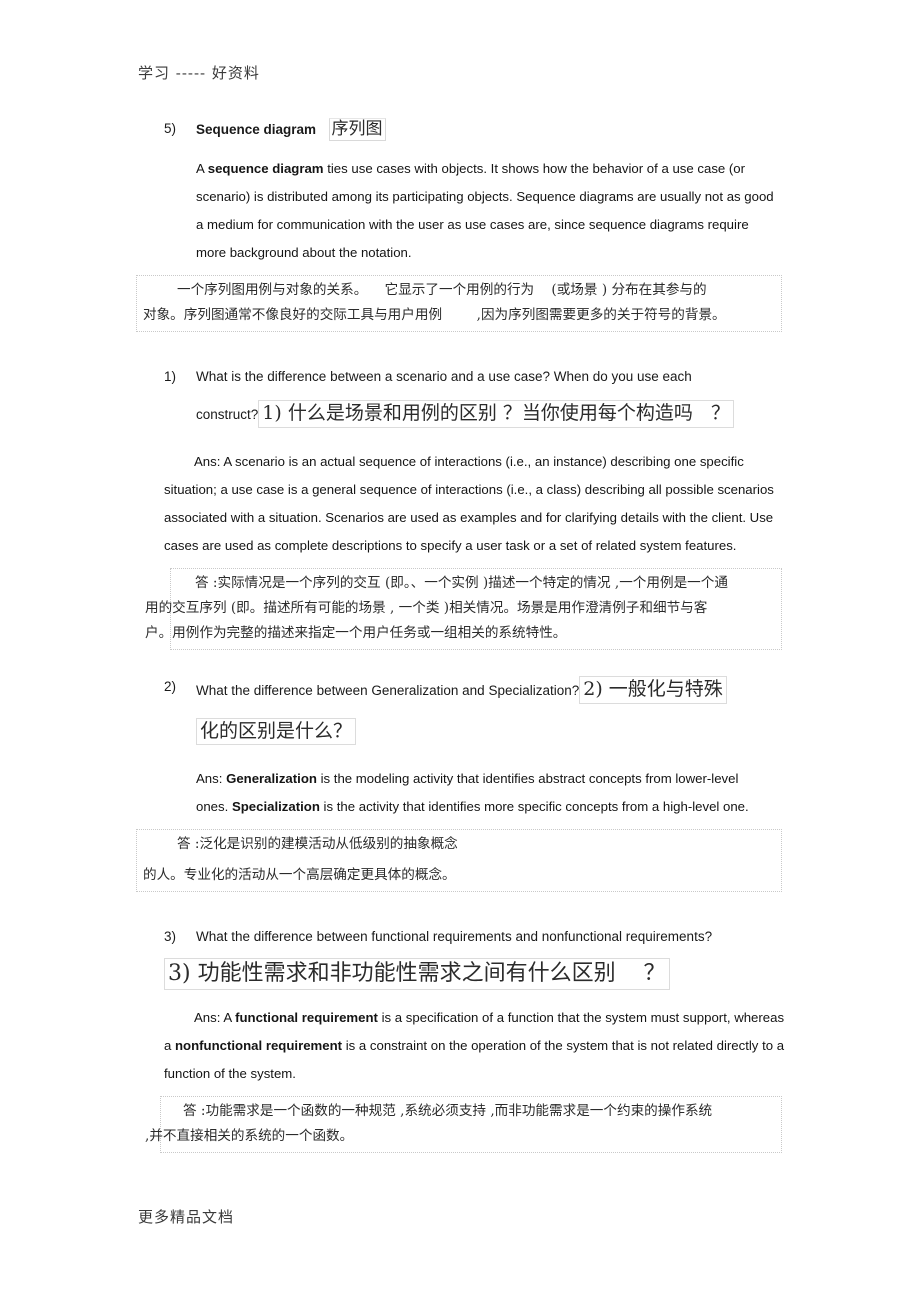 The width and height of the screenshot is (920, 1303). Describe the element at coordinates (227, 415) in the screenshot. I see `question-text-en-cont: construct?` at that location.